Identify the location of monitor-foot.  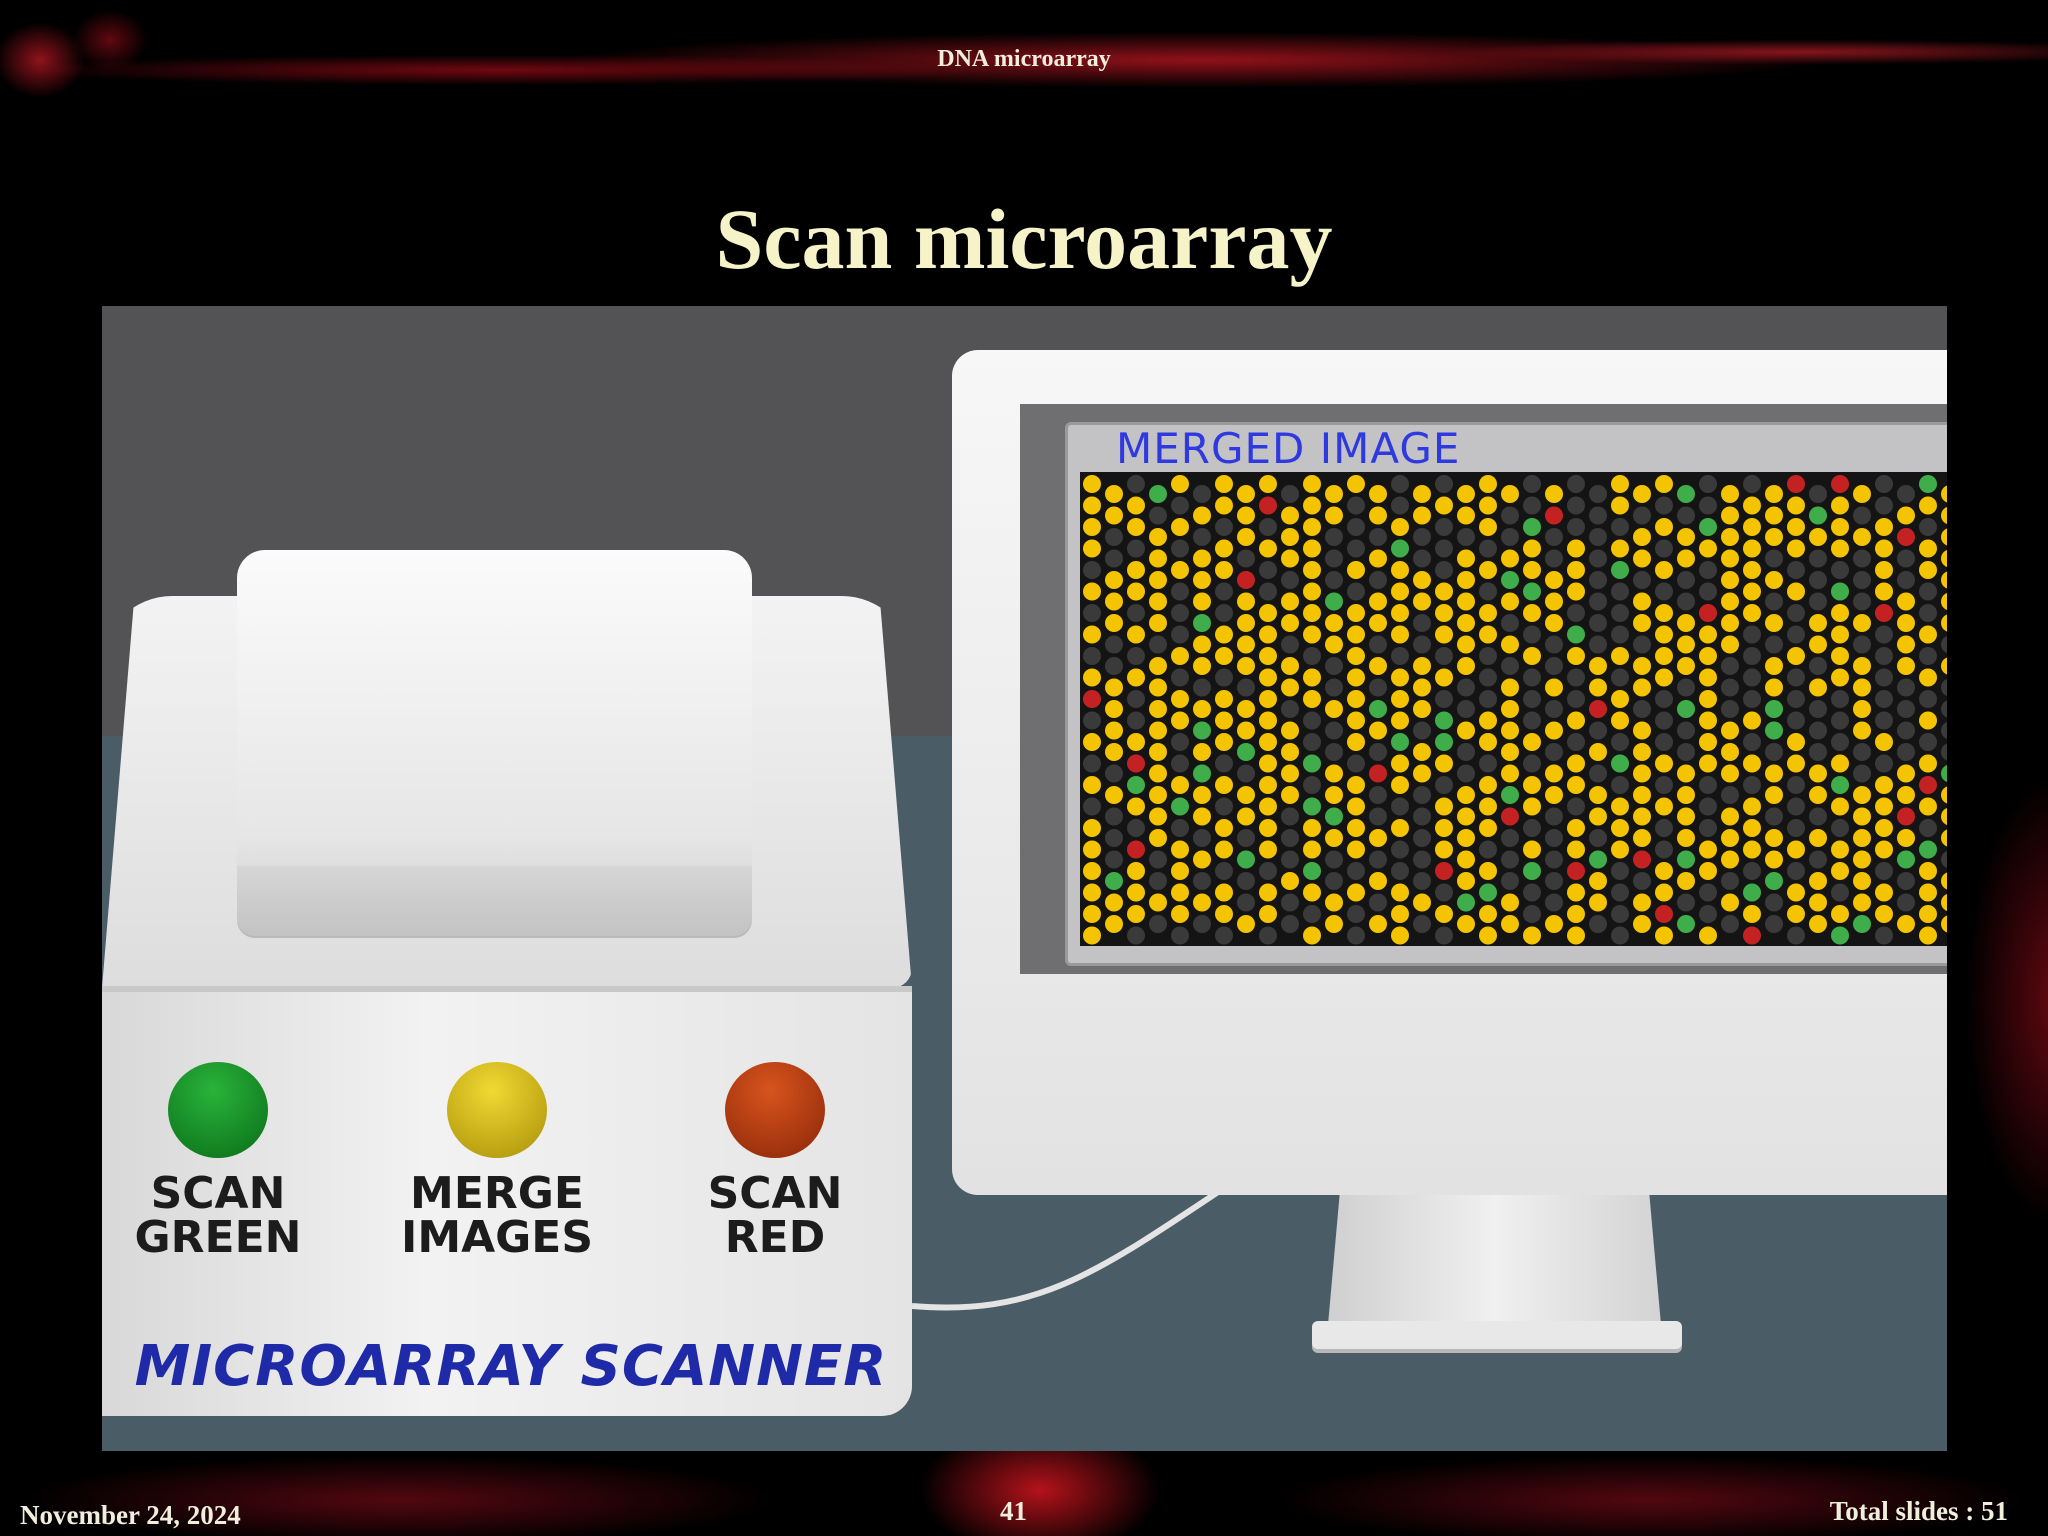
(1497, 1335).